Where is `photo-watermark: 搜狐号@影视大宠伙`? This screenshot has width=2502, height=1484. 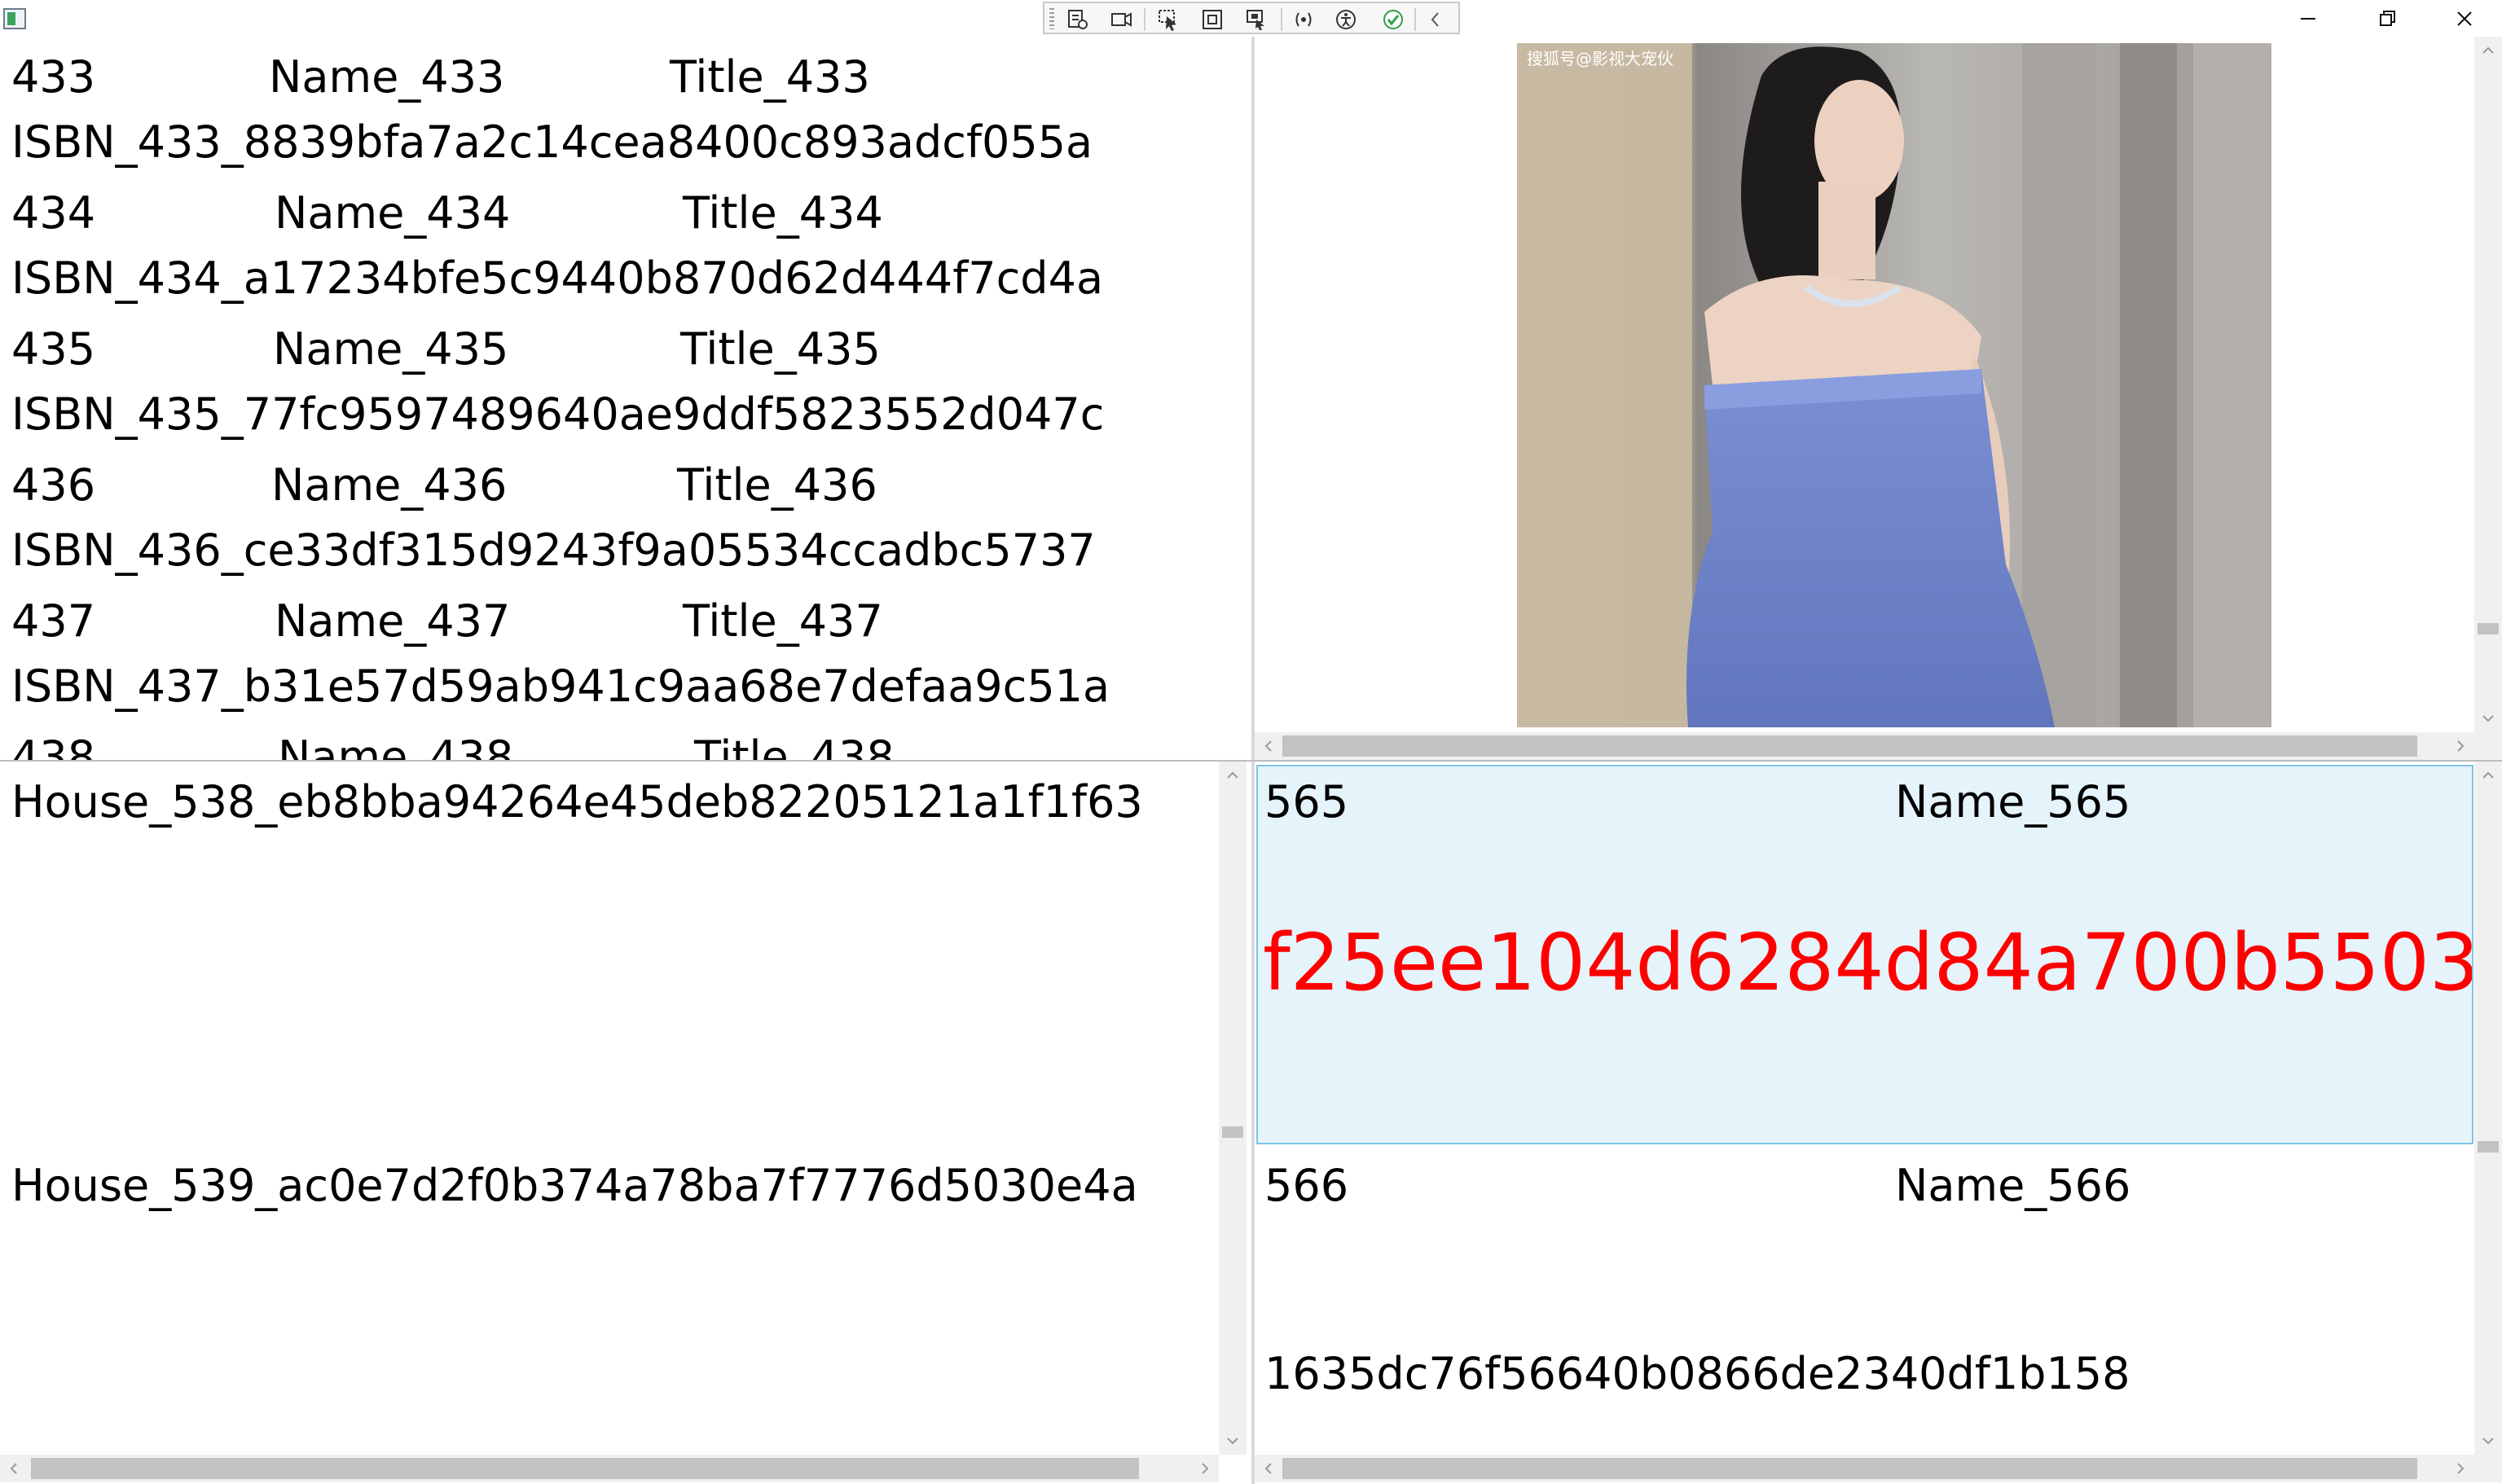
photo-watermark: 搜狐号@影视大宠伙 is located at coordinates (1600, 59).